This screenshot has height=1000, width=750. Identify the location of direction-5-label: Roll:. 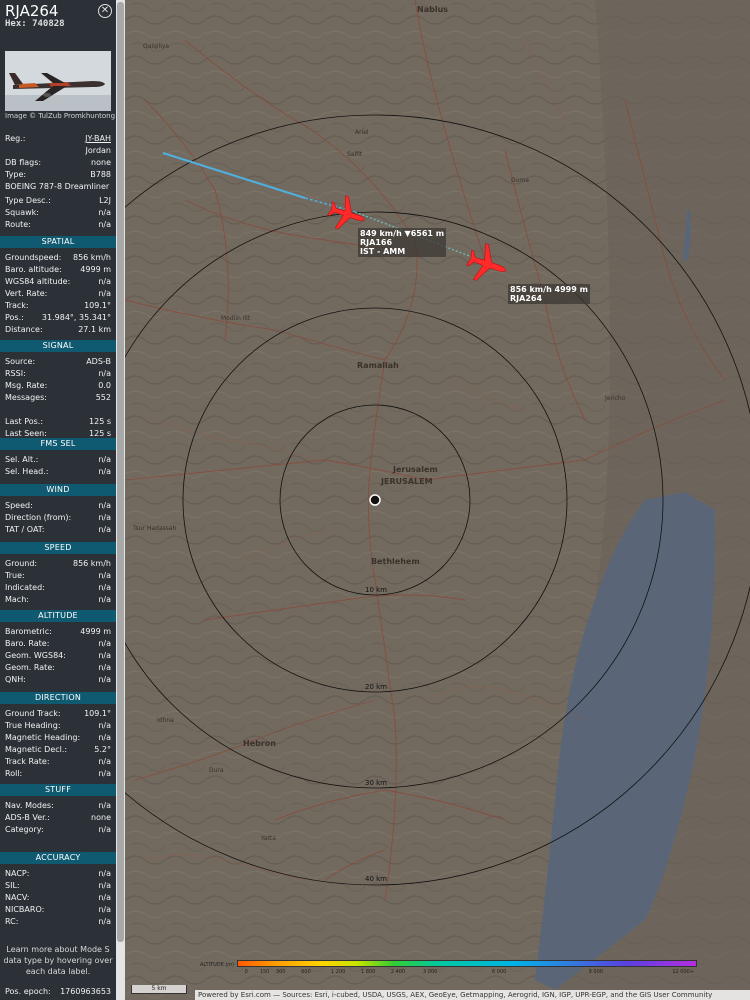
(14, 773).